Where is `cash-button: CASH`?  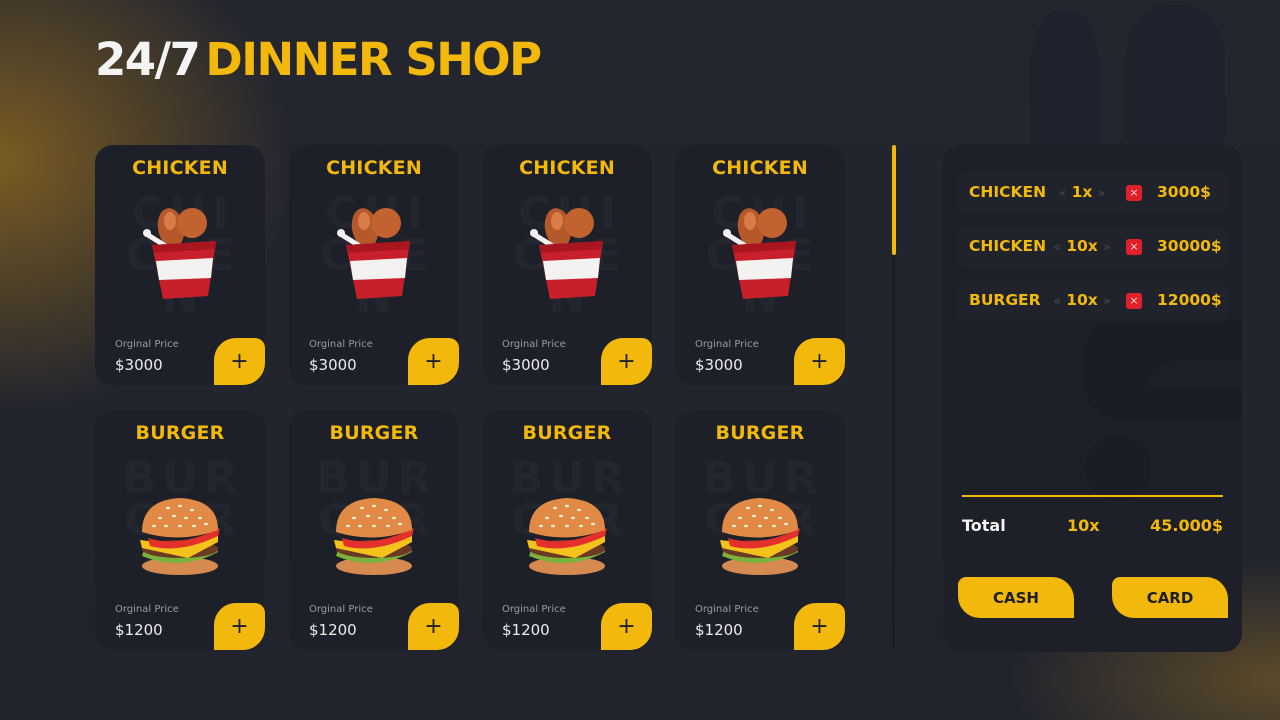 cash-button: CASH is located at coordinates (1016, 597).